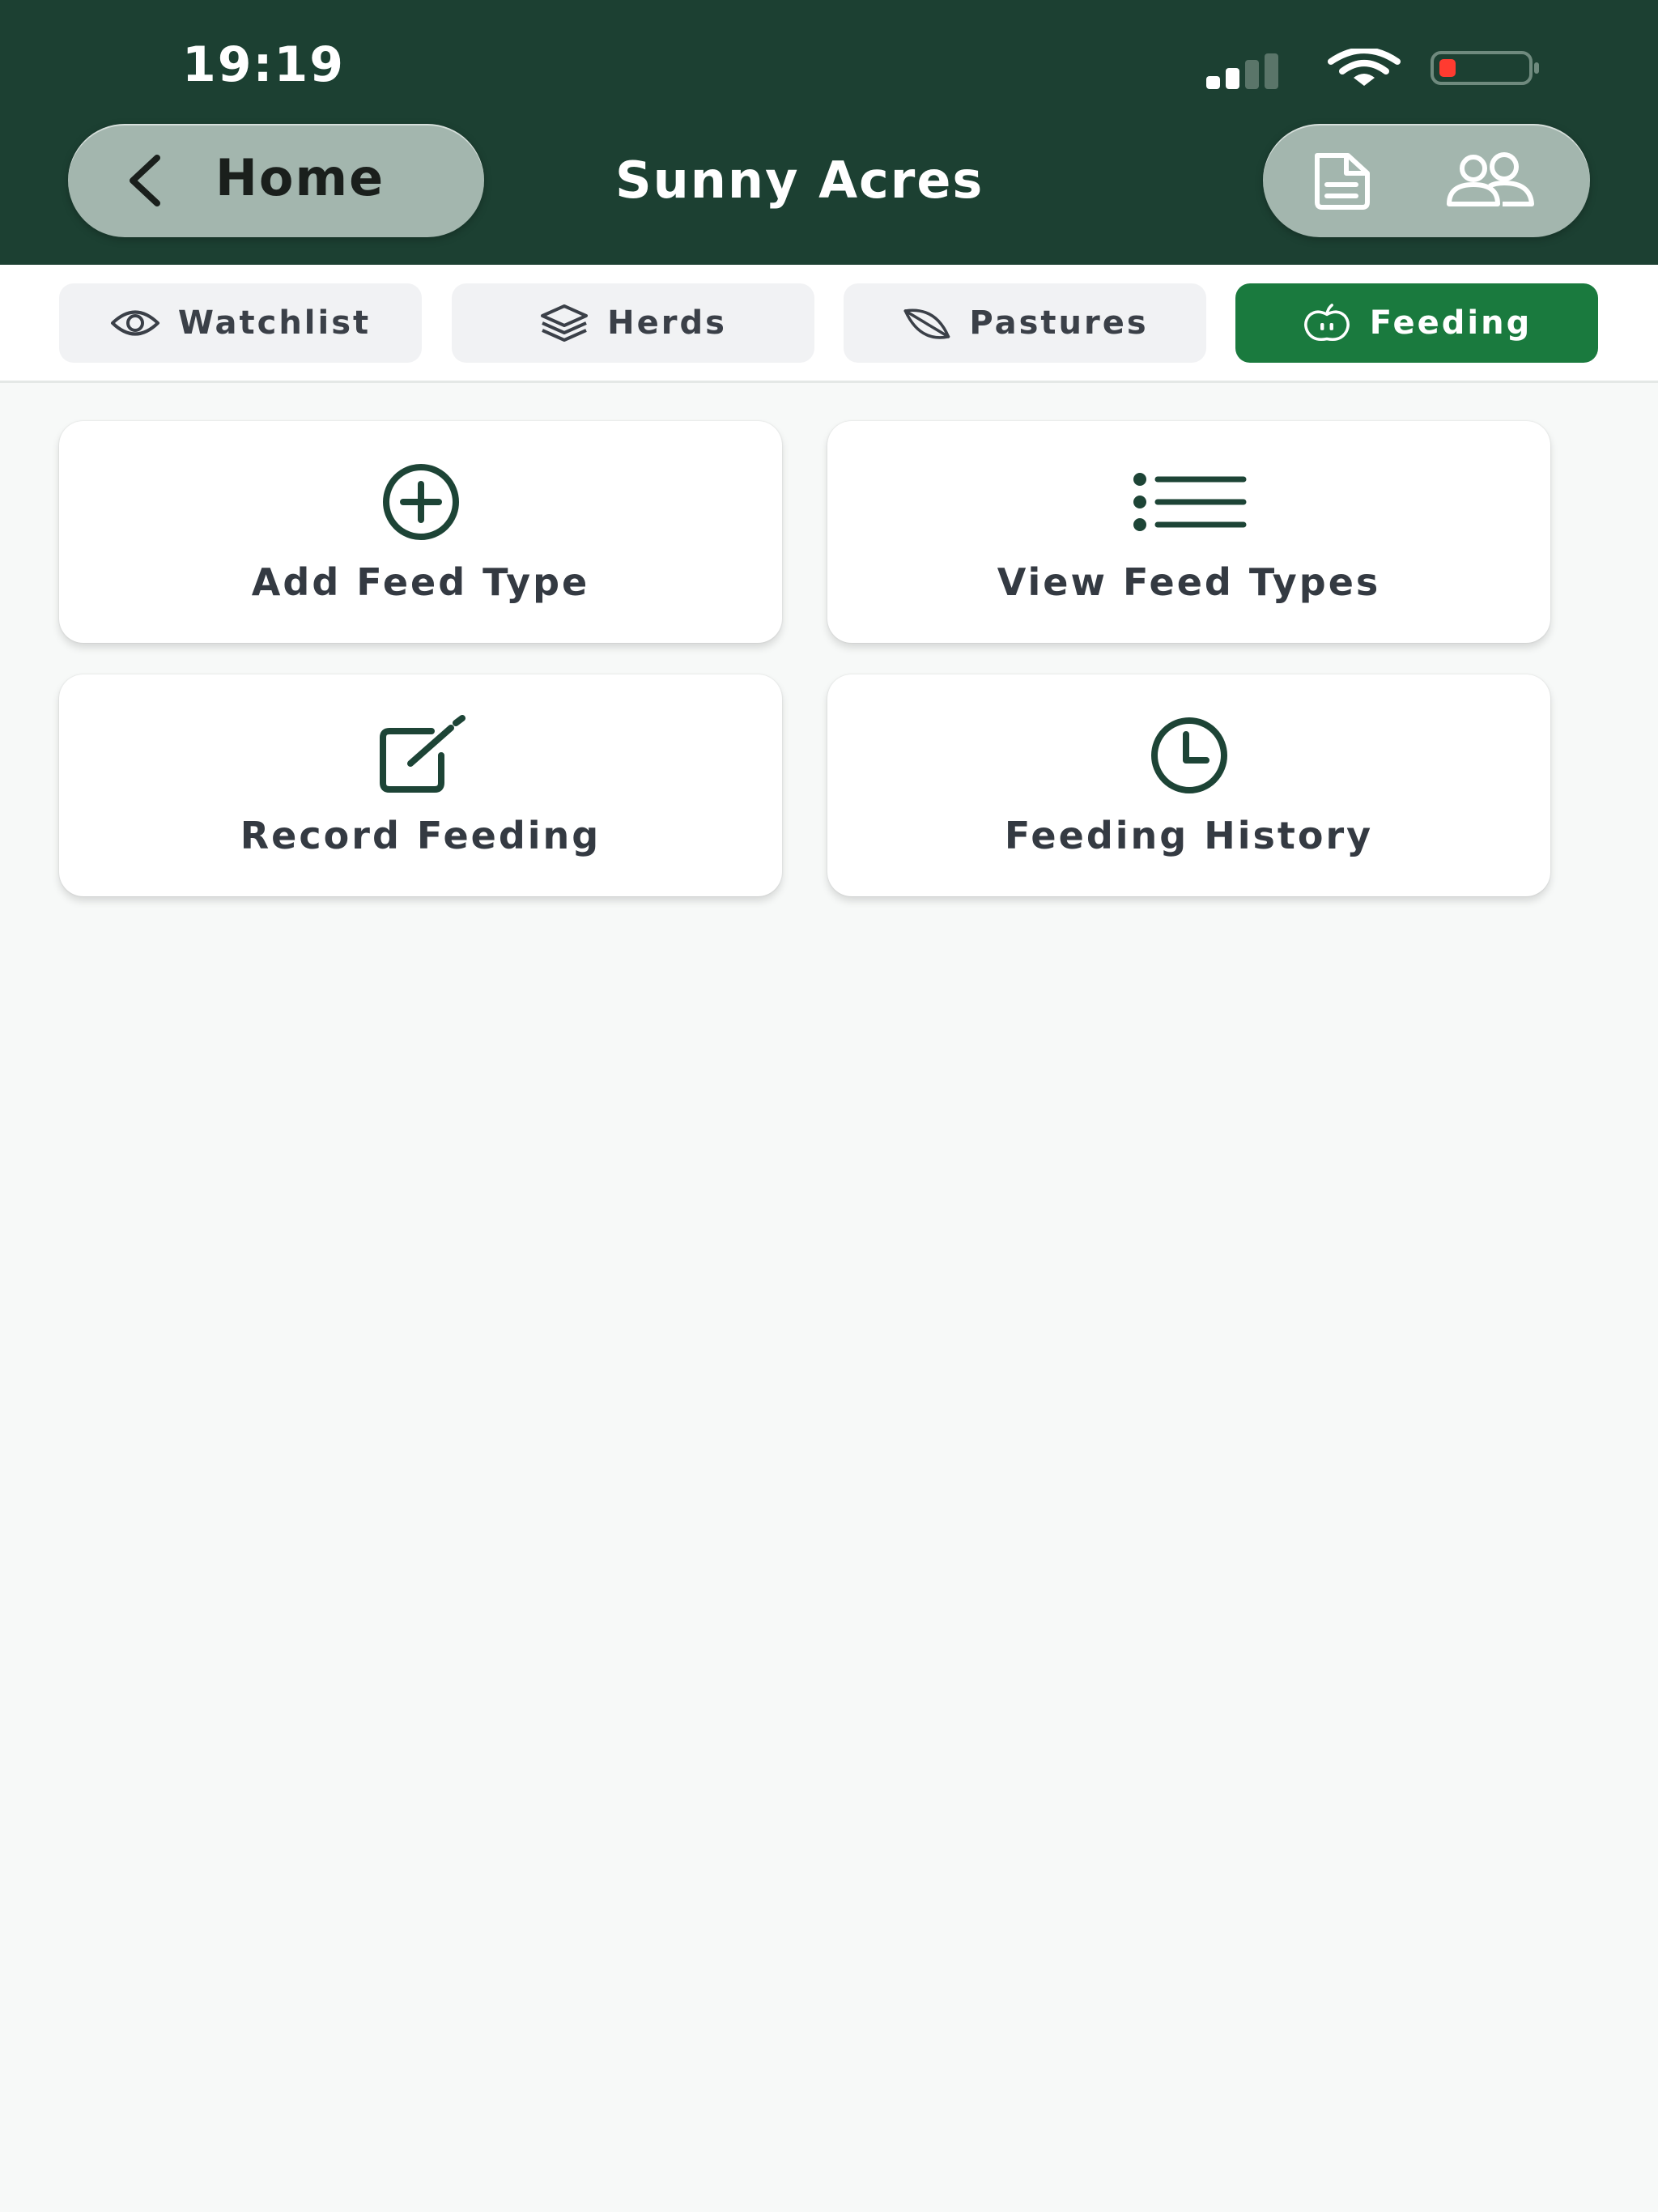  I want to click on tab-bar: Watchlist Herds Pastures Feeding, so click(829, 324).